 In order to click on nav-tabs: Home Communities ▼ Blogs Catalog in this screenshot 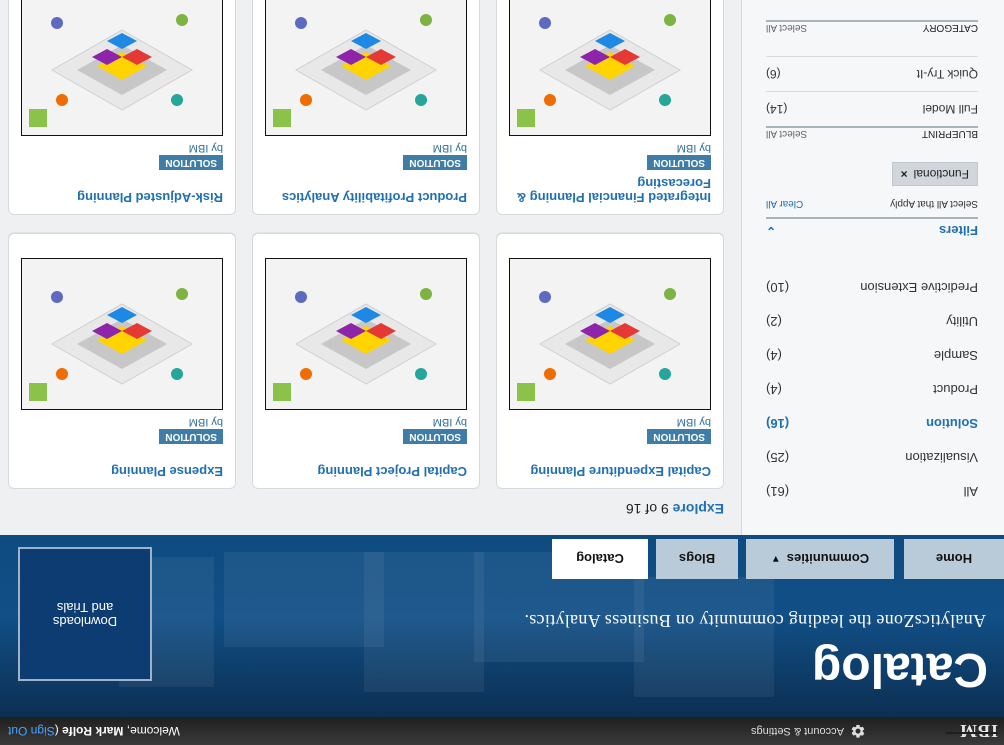, I will do `click(774, 559)`.